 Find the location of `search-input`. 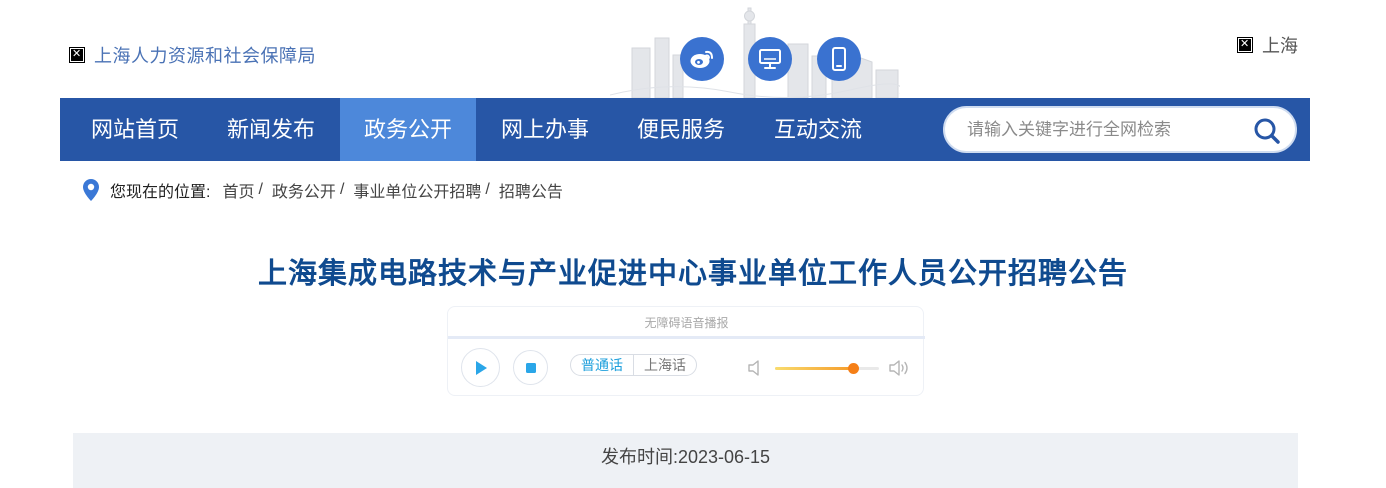

search-input is located at coordinates (1097, 130).